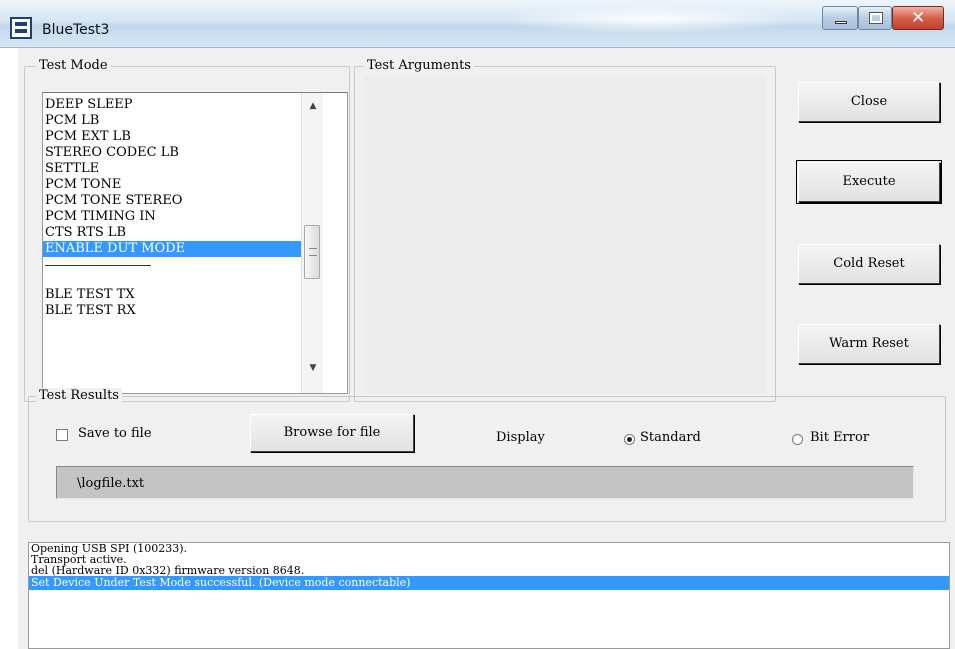 This screenshot has height=649, width=955. What do you see at coordinates (419, 65) in the screenshot?
I see `test-arguments-label: Test Arguments` at bounding box center [419, 65].